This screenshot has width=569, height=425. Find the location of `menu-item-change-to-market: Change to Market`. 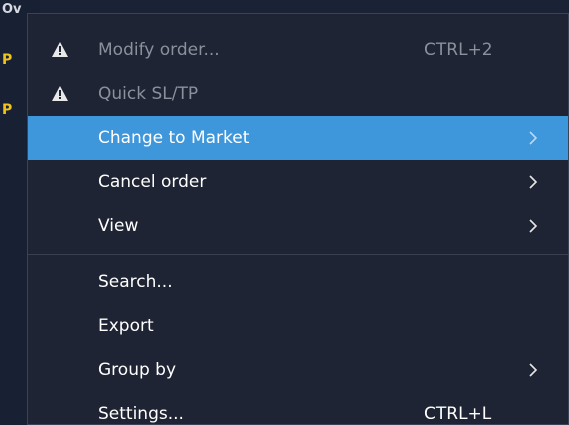

menu-item-change-to-market: Change to Market is located at coordinates (298, 138).